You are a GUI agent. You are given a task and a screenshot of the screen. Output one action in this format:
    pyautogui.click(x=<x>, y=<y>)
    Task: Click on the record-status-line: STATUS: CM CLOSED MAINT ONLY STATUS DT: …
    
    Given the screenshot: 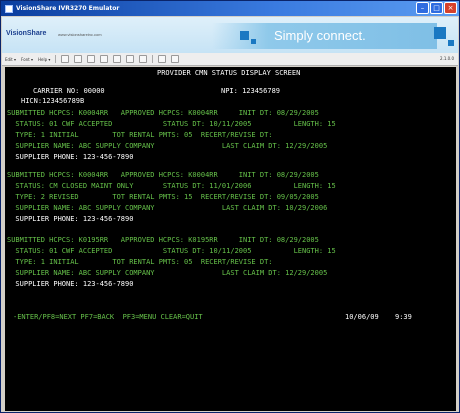 What is the action you would take?
    pyautogui.click(x=171, y=186)
    